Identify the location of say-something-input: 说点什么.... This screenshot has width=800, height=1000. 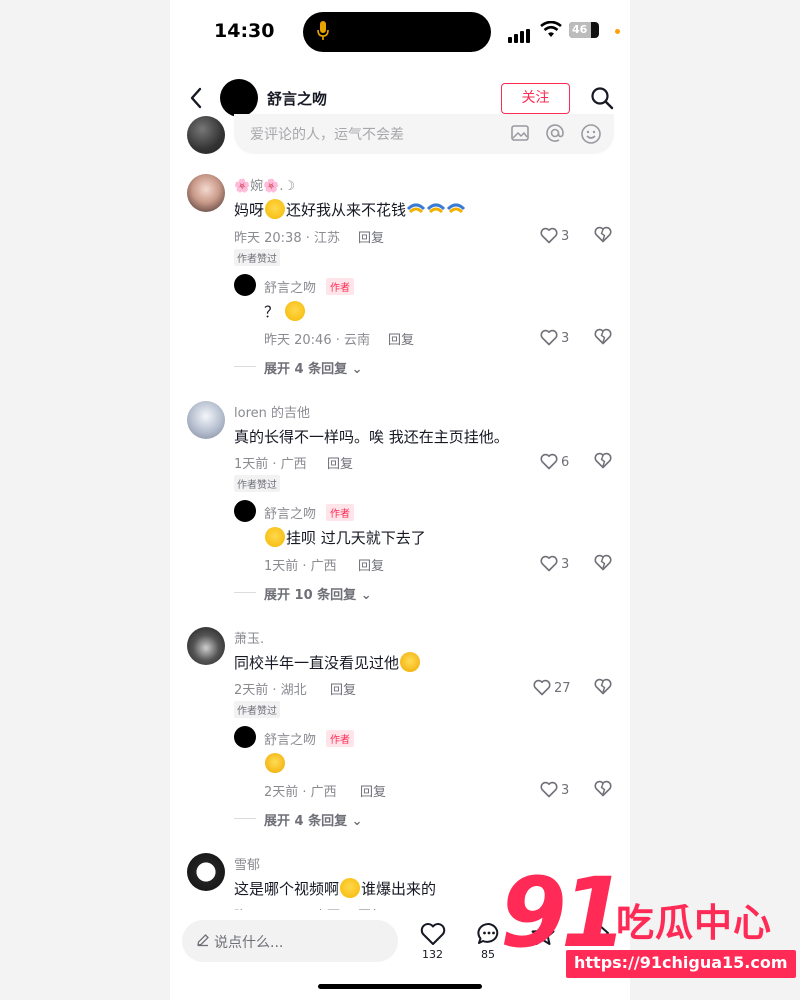
(290, 941).